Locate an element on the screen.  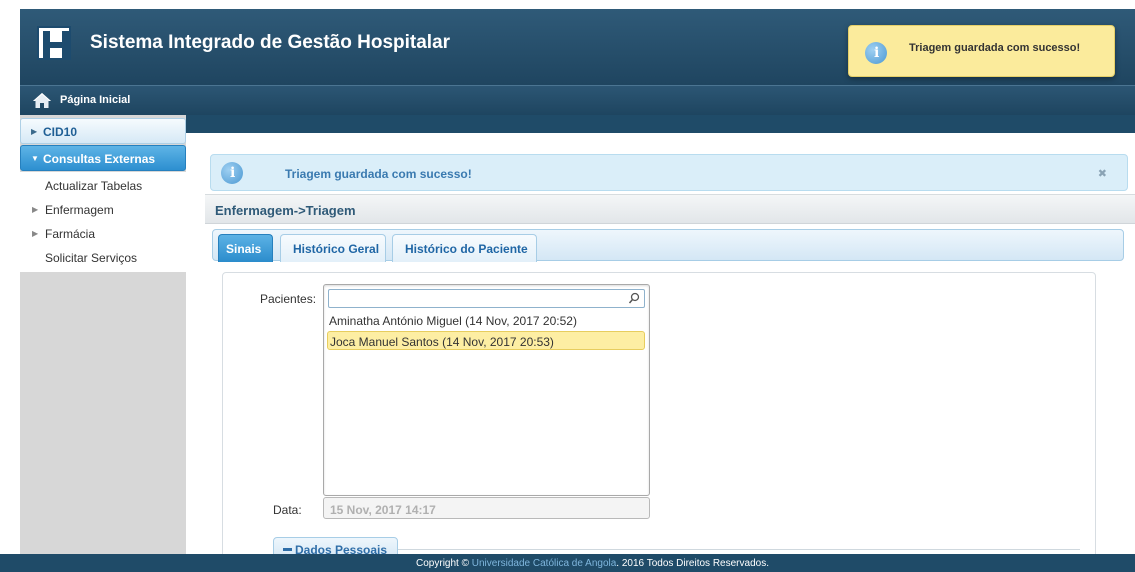
patient-list-item-selected: Joca Manuel Santos (14 Nov, 2017 20:53) is located at coordinates (486, 340).